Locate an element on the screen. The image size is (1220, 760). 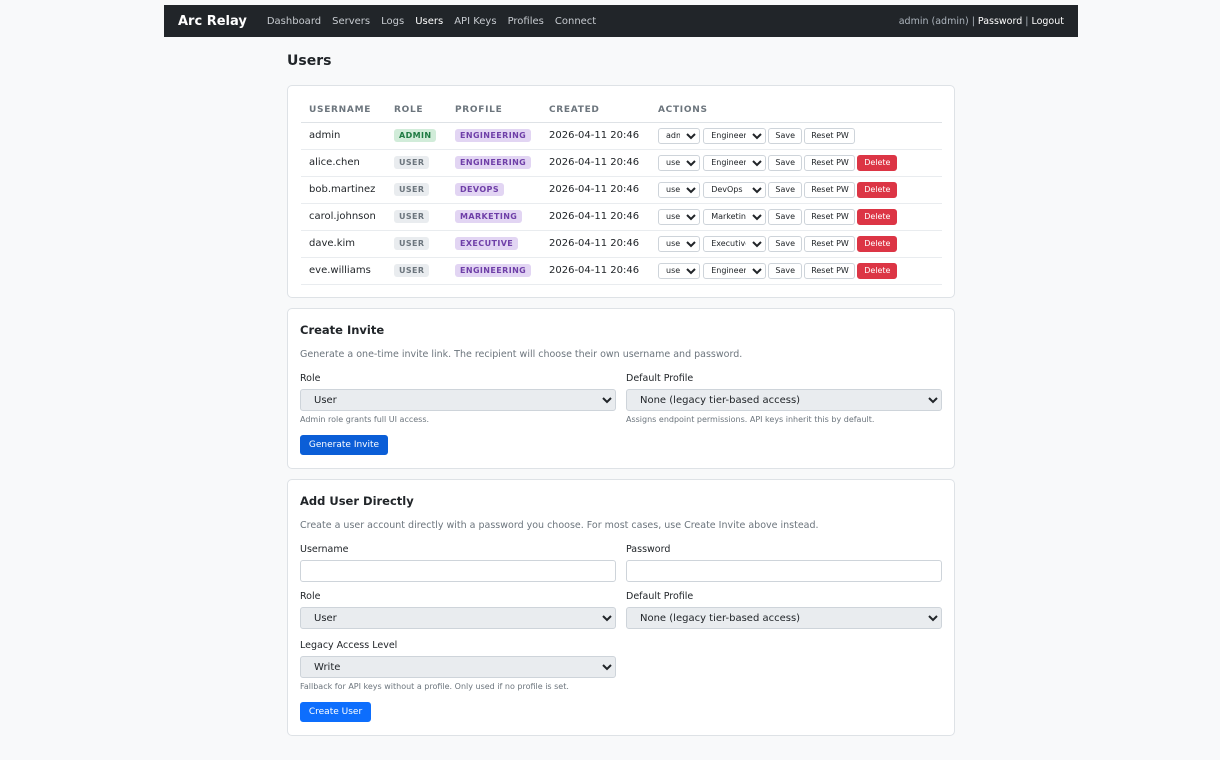
profile-cell: EXECUTIVE is located at coordinates (494, 244).